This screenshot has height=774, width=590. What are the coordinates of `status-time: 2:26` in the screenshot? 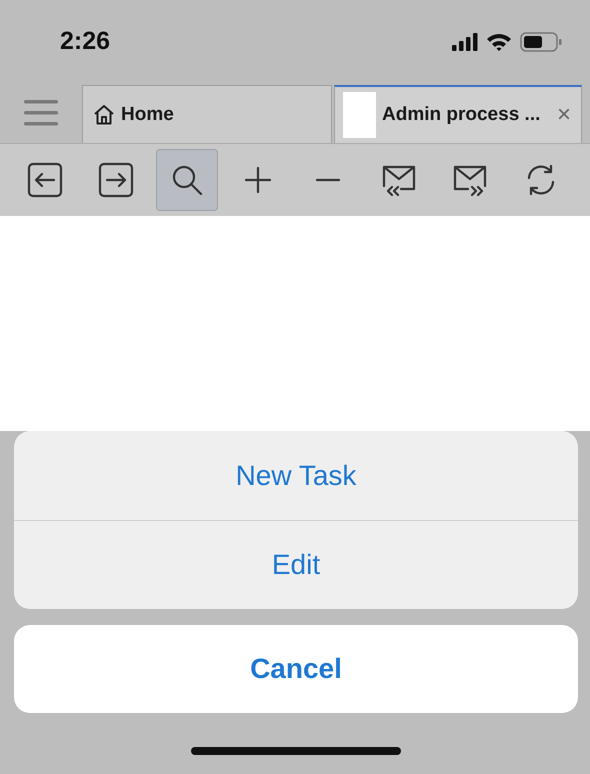 It's located at (85, 41).